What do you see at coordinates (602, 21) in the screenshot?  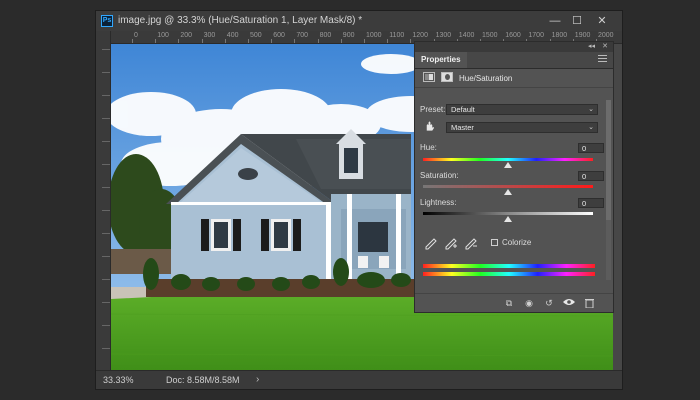 I see `close-button: ✕` at bounding box center [602, 21].